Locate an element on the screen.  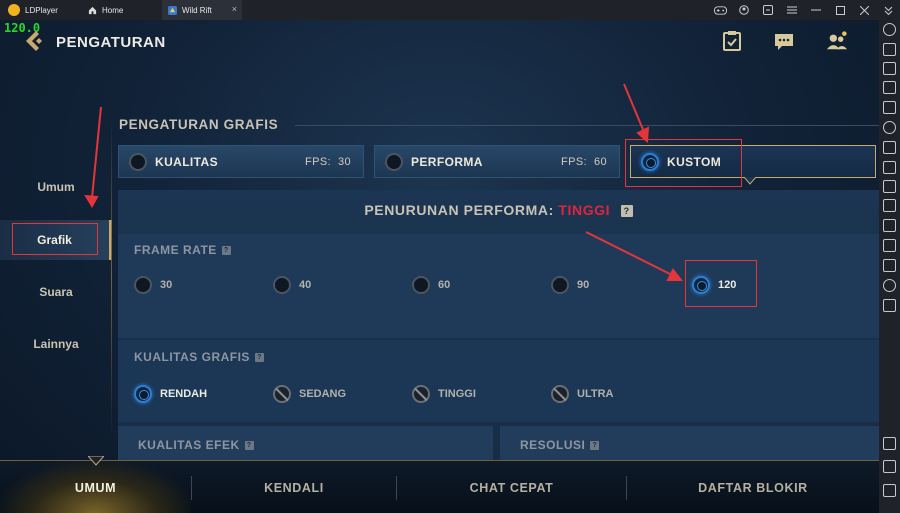
quality-option-label: TINGGI is located at coordinates (457, 394).